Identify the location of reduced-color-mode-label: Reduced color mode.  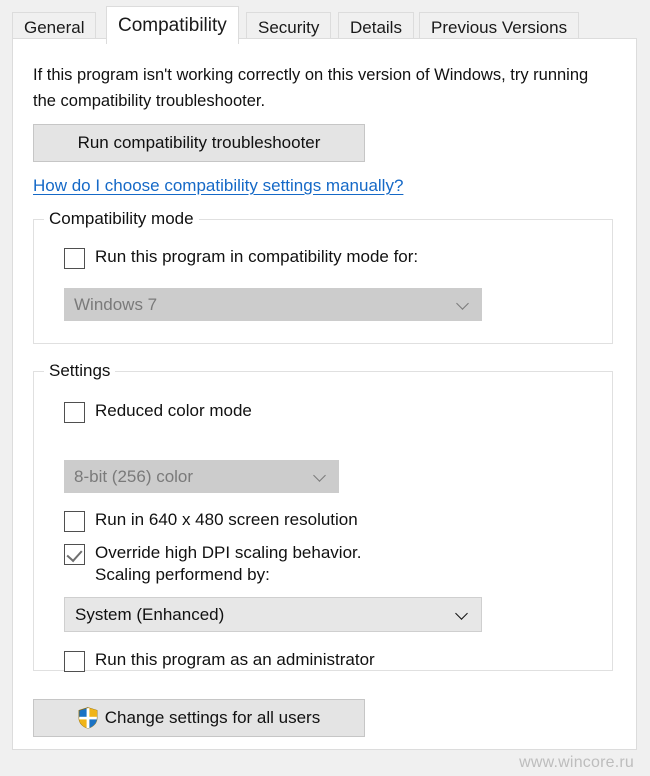
(173, 410).